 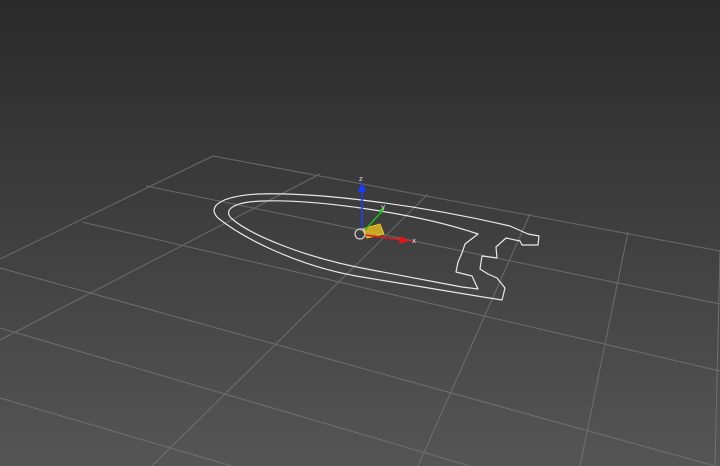 What do you see at coordinates (361, 179) in the screenshot?
I see `axis-z-label: z` at bounding box center [361, 179].